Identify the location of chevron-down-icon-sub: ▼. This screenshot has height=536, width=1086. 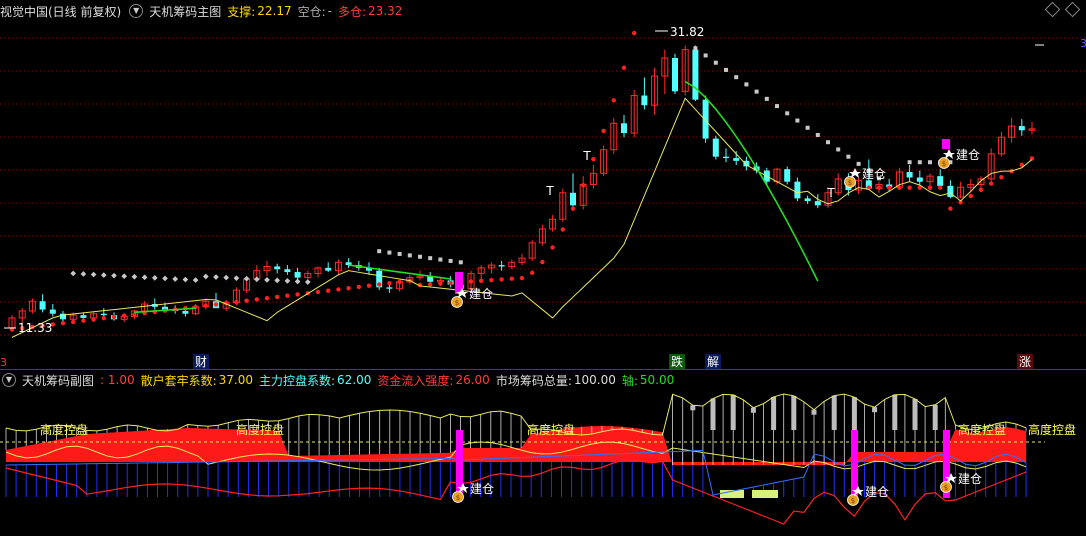
(9, 380).